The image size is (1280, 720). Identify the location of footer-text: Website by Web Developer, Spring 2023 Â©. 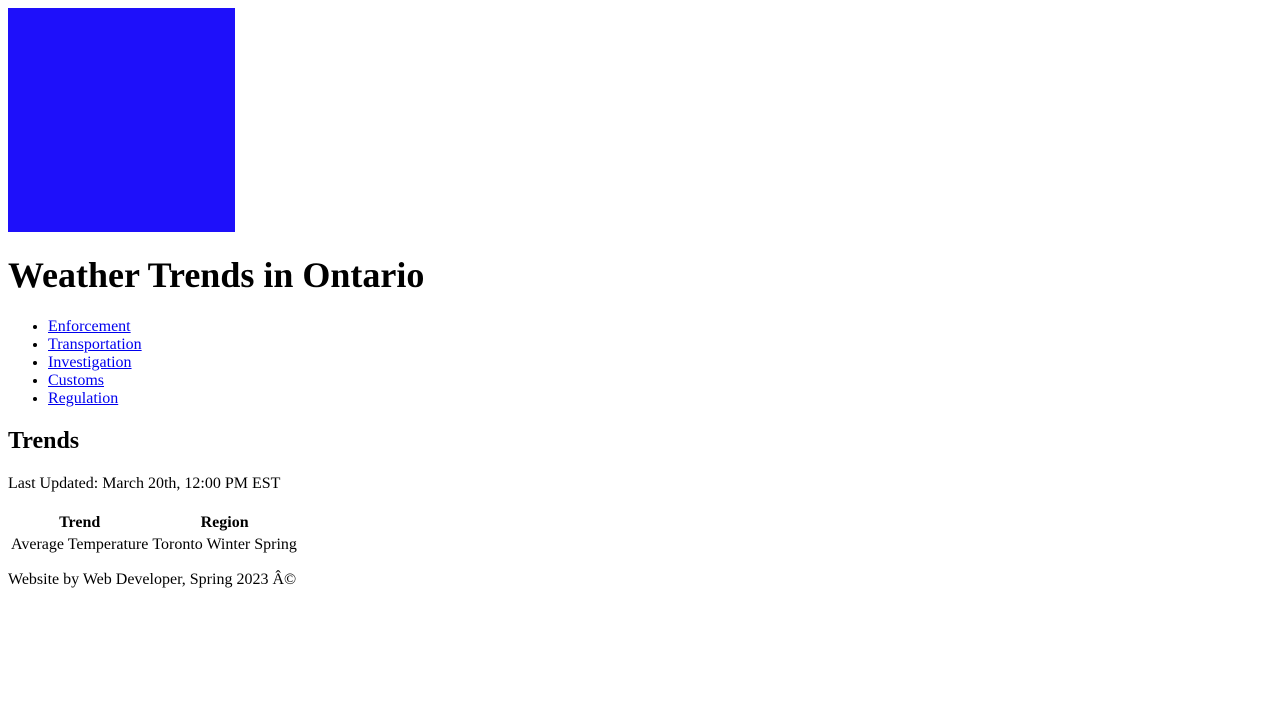
(152, 579).